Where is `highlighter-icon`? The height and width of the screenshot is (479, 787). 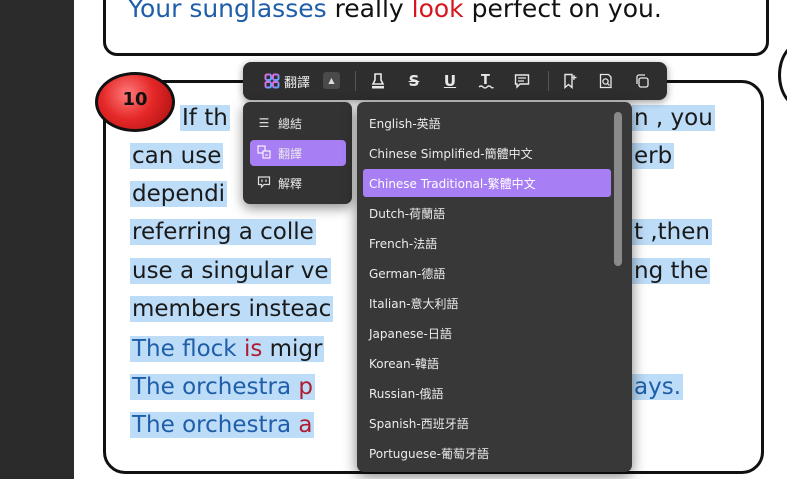
highlighter-icon is located at coordinates (378, 81).